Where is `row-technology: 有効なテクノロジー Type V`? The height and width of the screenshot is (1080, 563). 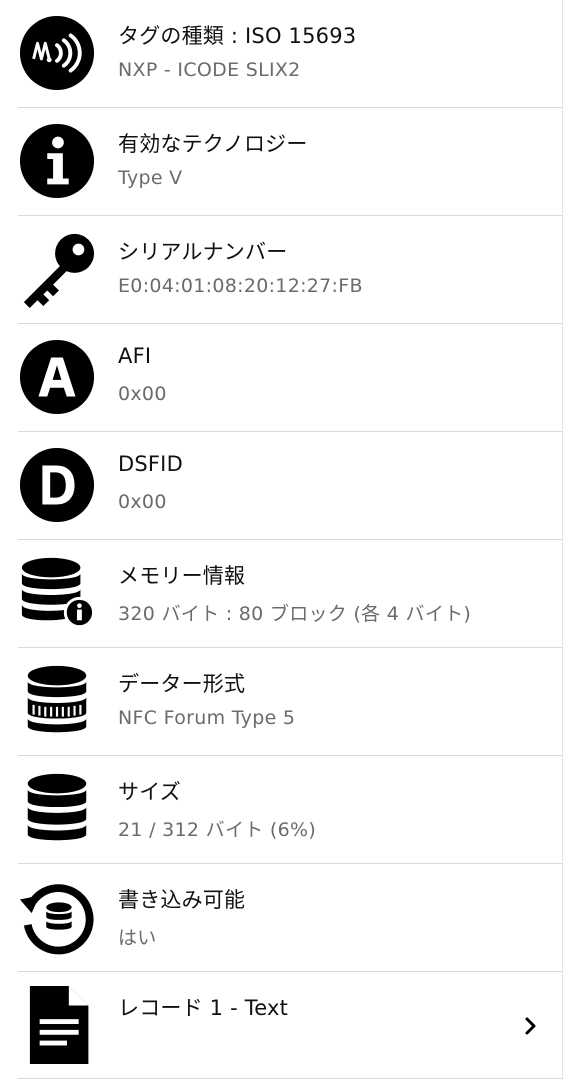
row-technology: 有効なテクノロジー Type V is located at coordinates (281, 161).